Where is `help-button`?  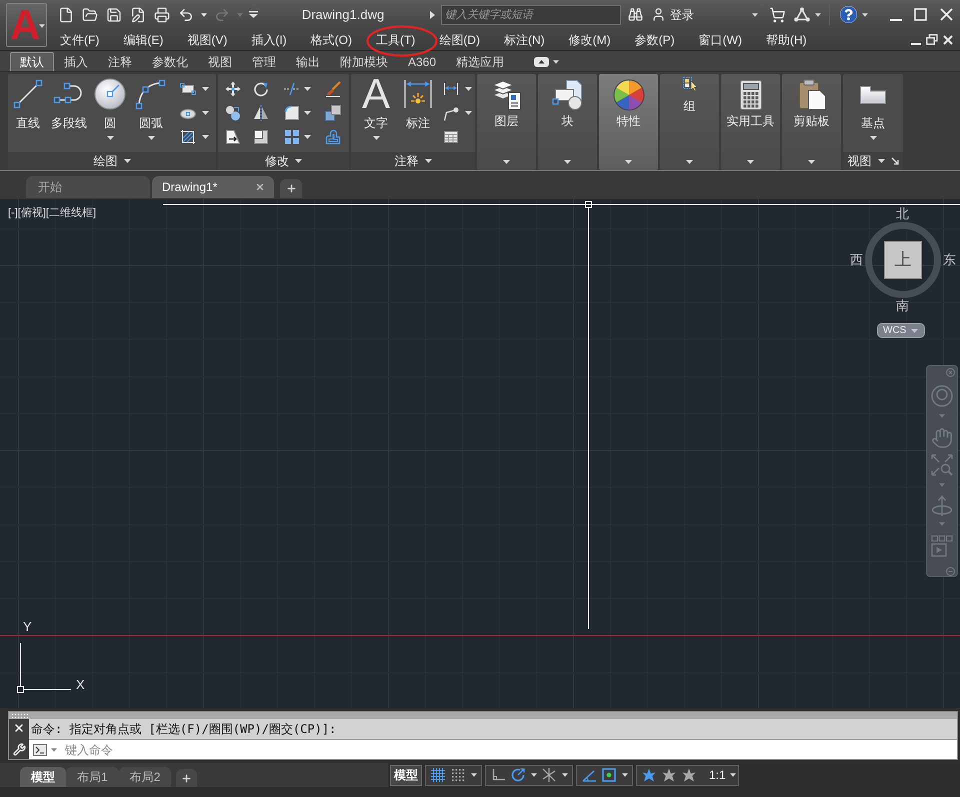 help-button is located at coordinates (854, 15).